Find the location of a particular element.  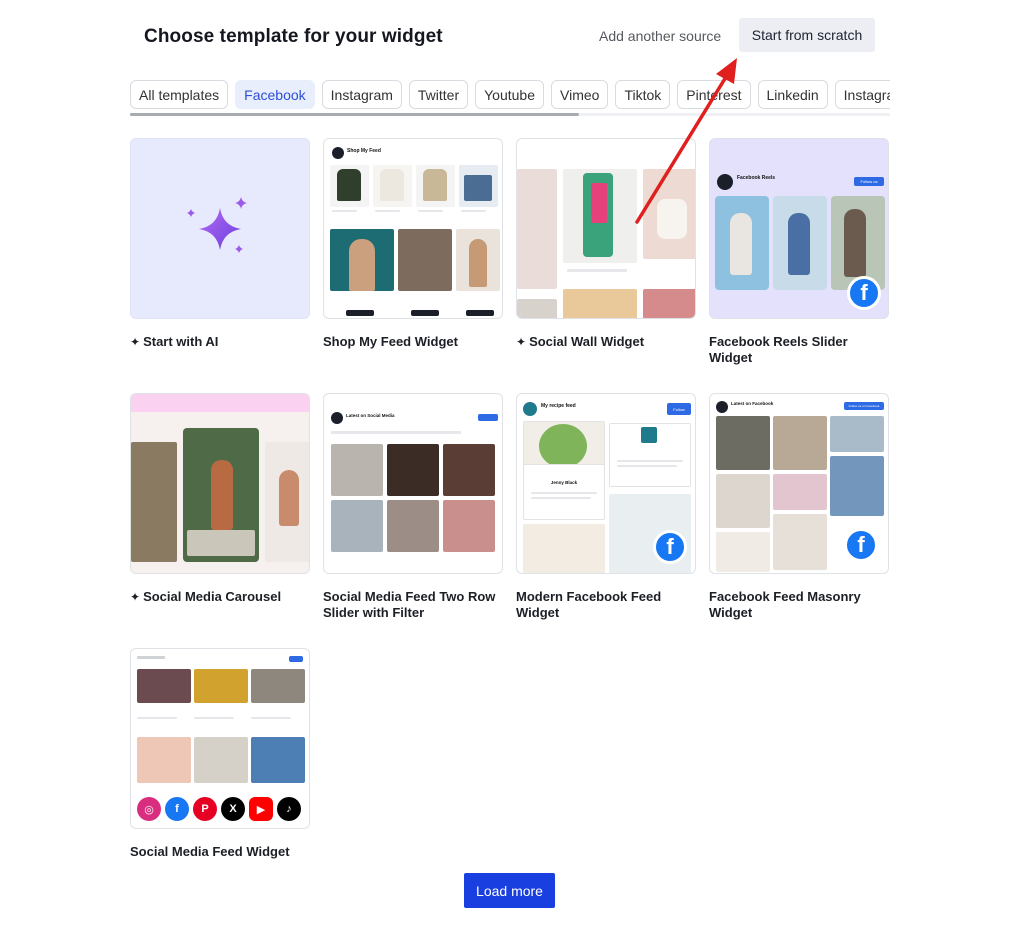

template-card-social-media-carousel: ✦ Social Media Carousel is located at coordinates (220, 499).